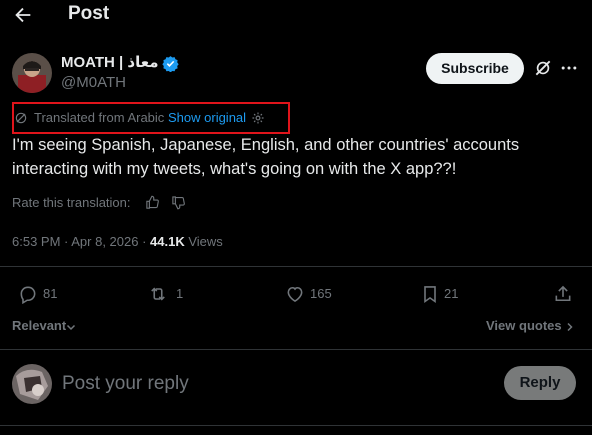 The width and height of the screenshot is (592, 435). I want to click on back-arrow-icon, so click(23, 15).